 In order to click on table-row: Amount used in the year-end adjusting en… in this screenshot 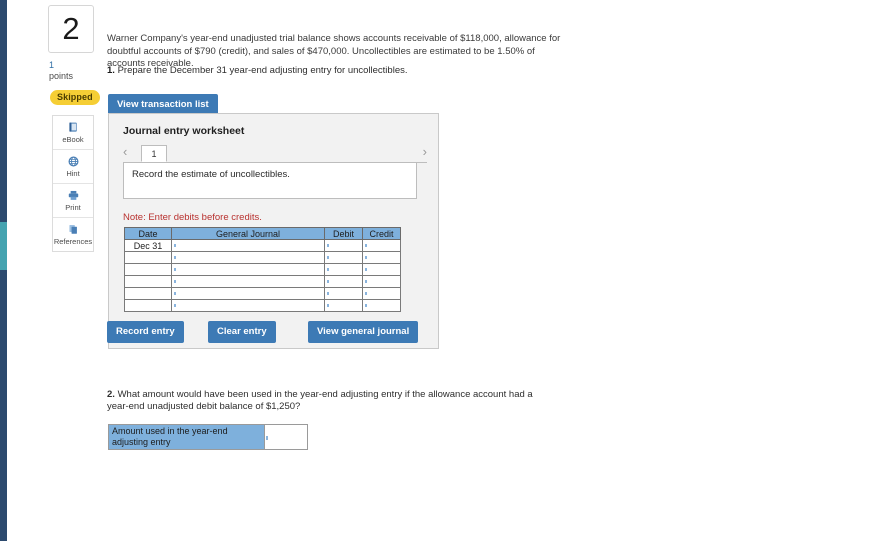, I will do `click(208, 437)`.